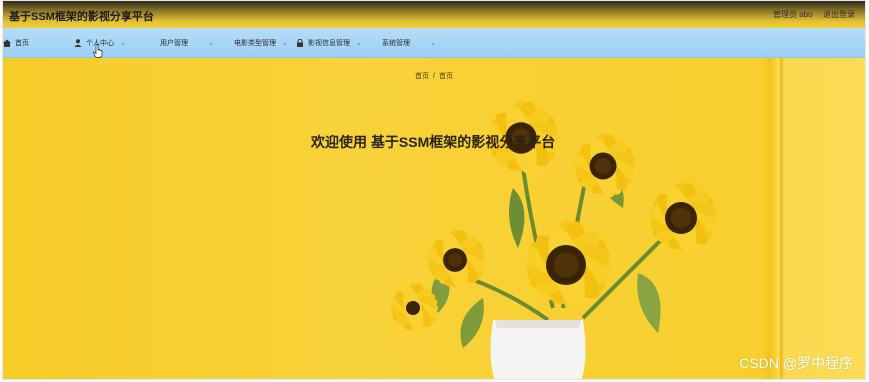 The height and width of the screenshot is (382, 869). Describe the element at coordinates (396, 43) in the screenshot. I see `nav-item-label: 系统管理` at that location.